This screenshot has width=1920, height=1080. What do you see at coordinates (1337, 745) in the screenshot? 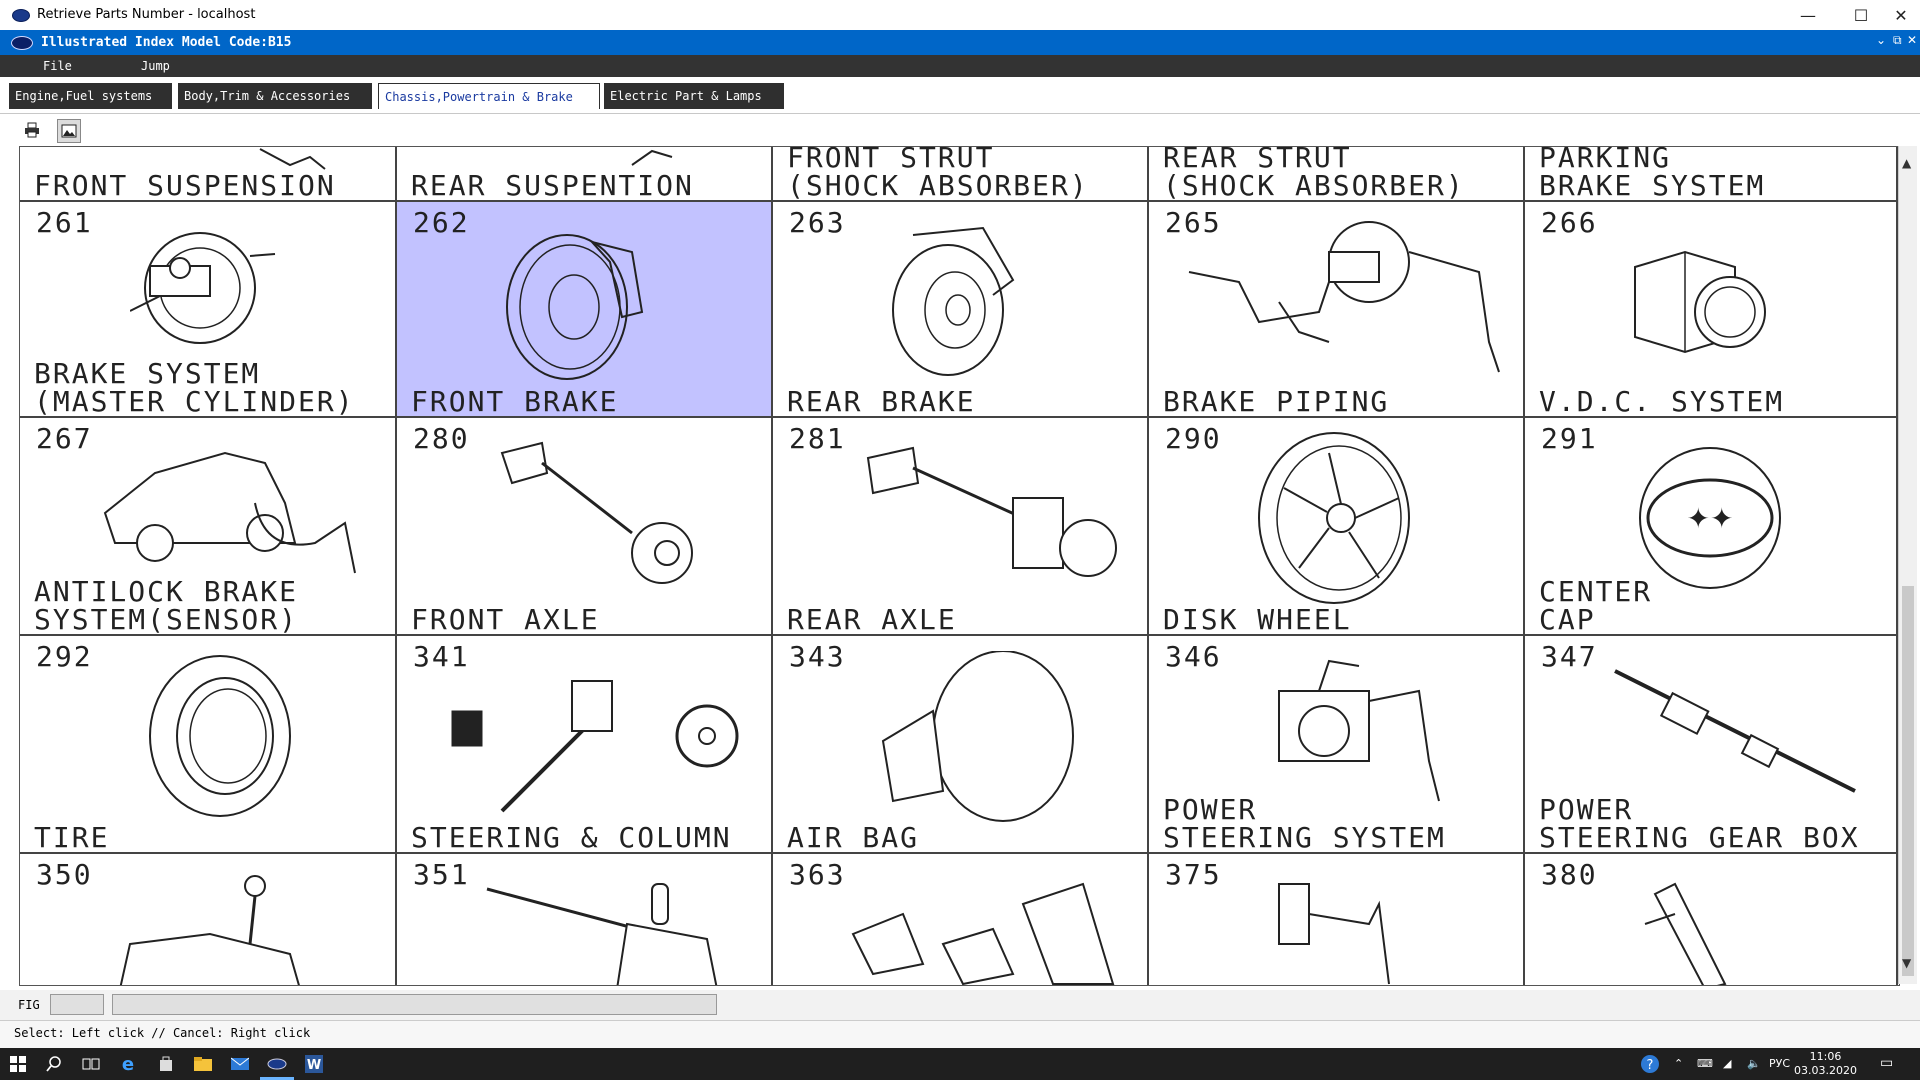
I see `index-cell-346: 346 POWER STEERING SYSTEM` at bounding box center [1337, 745].